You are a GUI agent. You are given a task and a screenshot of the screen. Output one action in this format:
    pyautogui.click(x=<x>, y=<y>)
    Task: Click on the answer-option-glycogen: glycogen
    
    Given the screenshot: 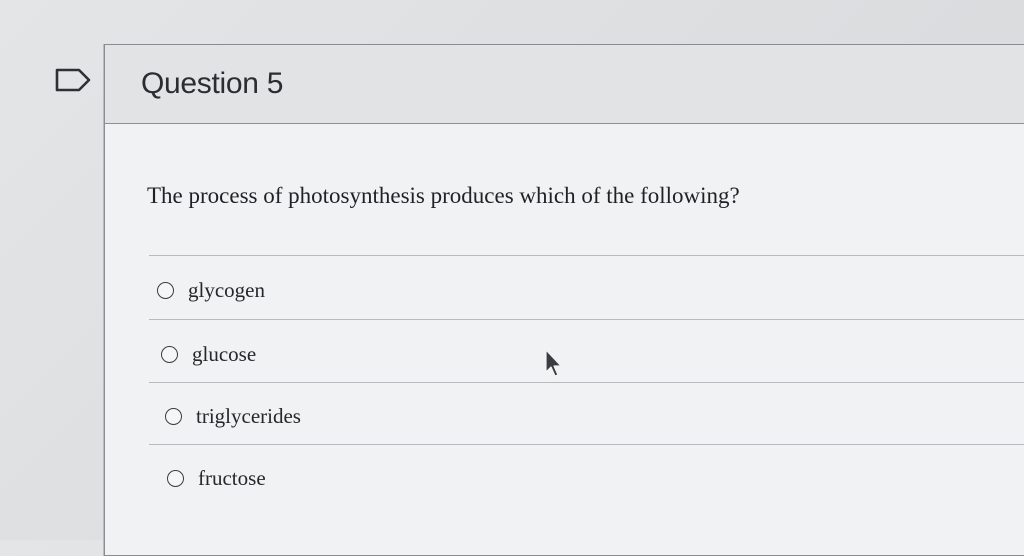 What is the action you would take?
    pyautogui.click(x=211, y=290)
    